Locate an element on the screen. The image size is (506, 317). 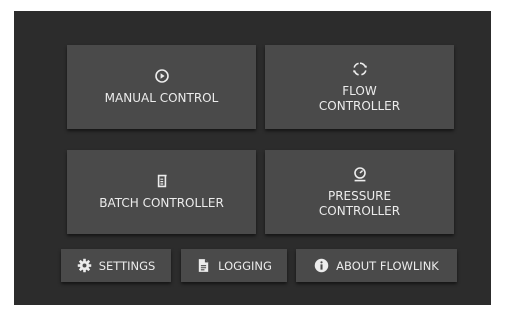
logging-button: LOGGING is located at coordinates (234, 265).